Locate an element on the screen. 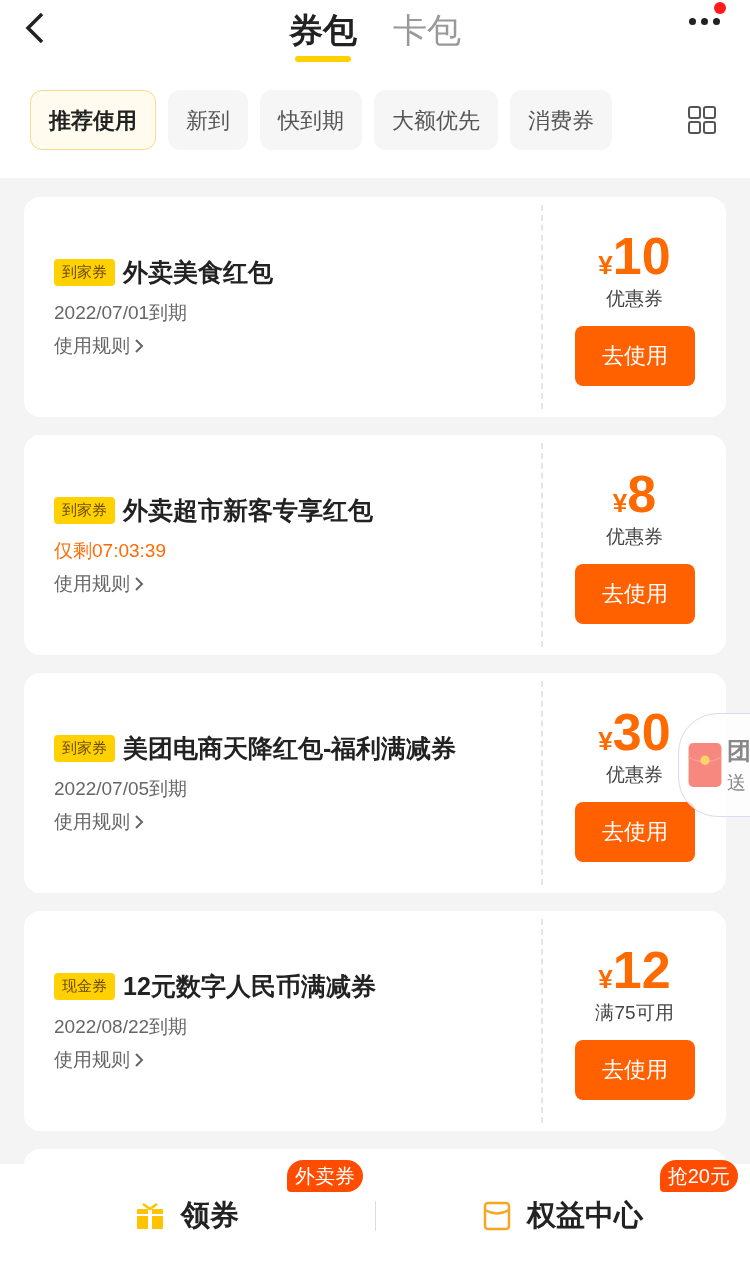  bottom-bar-label: 权益中心 is located at coordinates (584, 1216).